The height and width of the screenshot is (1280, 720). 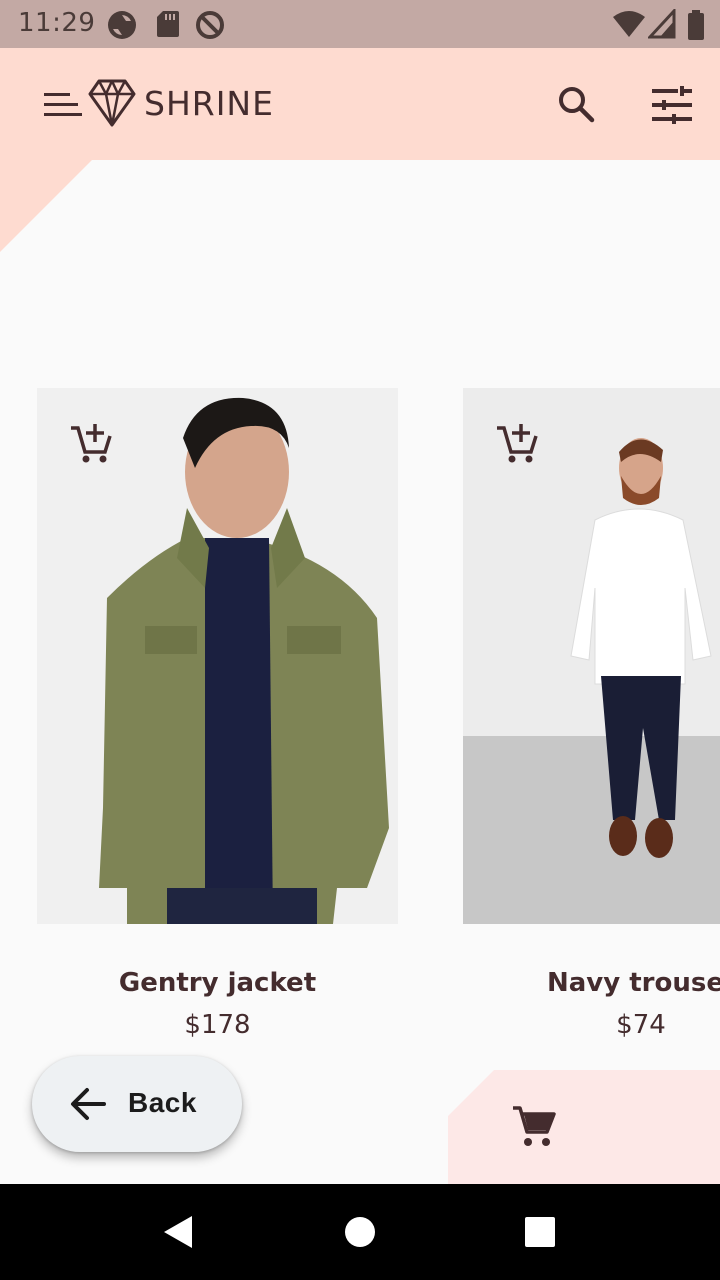 What do you see at coordinates (88, 1104) in the screenshot?
I see `arrow-back-icon` at bounding box center [88, 1104].